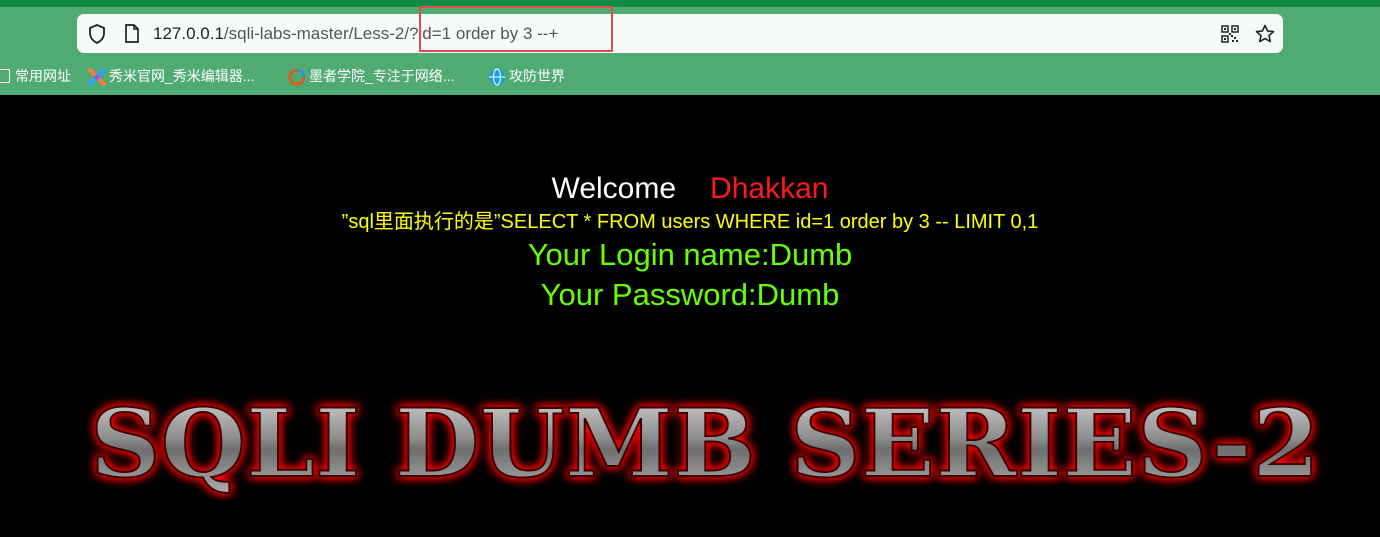 The height and width of the screenshot is (537, 1380). I want to click on bookmark-label: 常用网址, so click(43, 76).